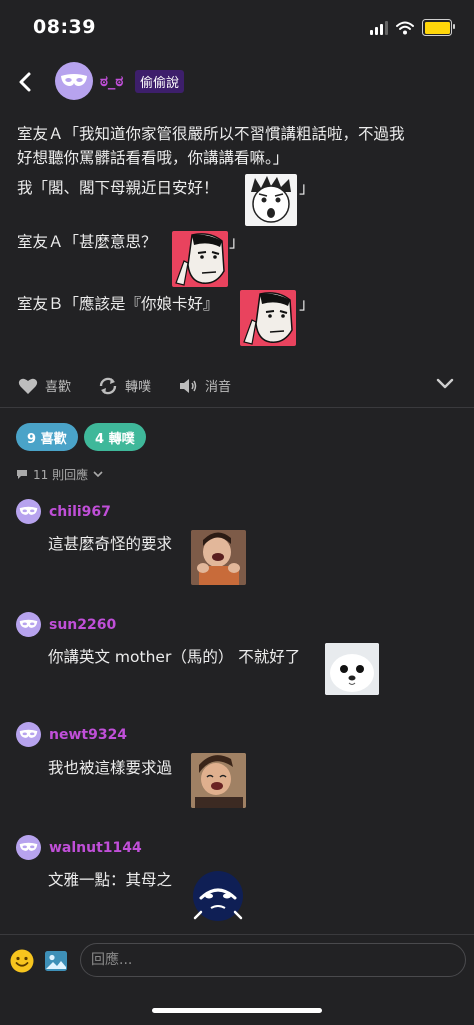 Image resolution: width=474 pixels, height=1025 pixels. What do you see at coordinates (271, 200) in the screenshot?
I see `shocked-face-sticker` at bounding box center [271, 200].